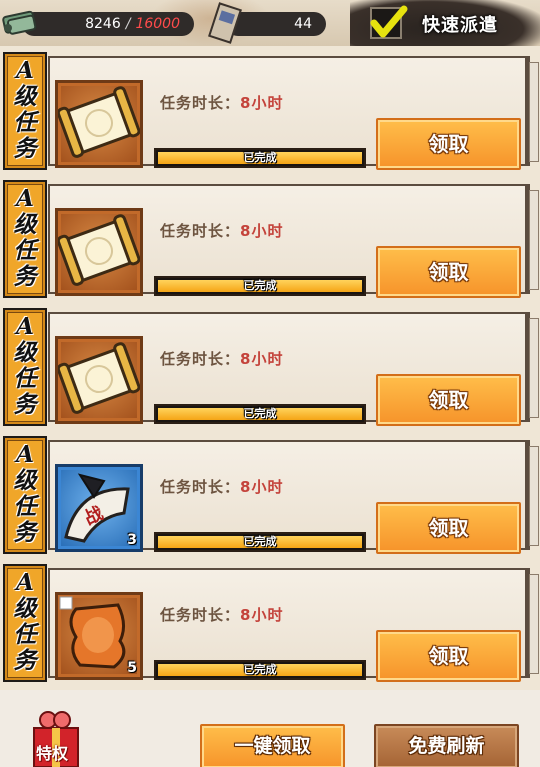 This screenshot has height=767, width=540. Describe the element at coordinates (225, 23) in the screenshot. I see `ticket-icon` at that location.